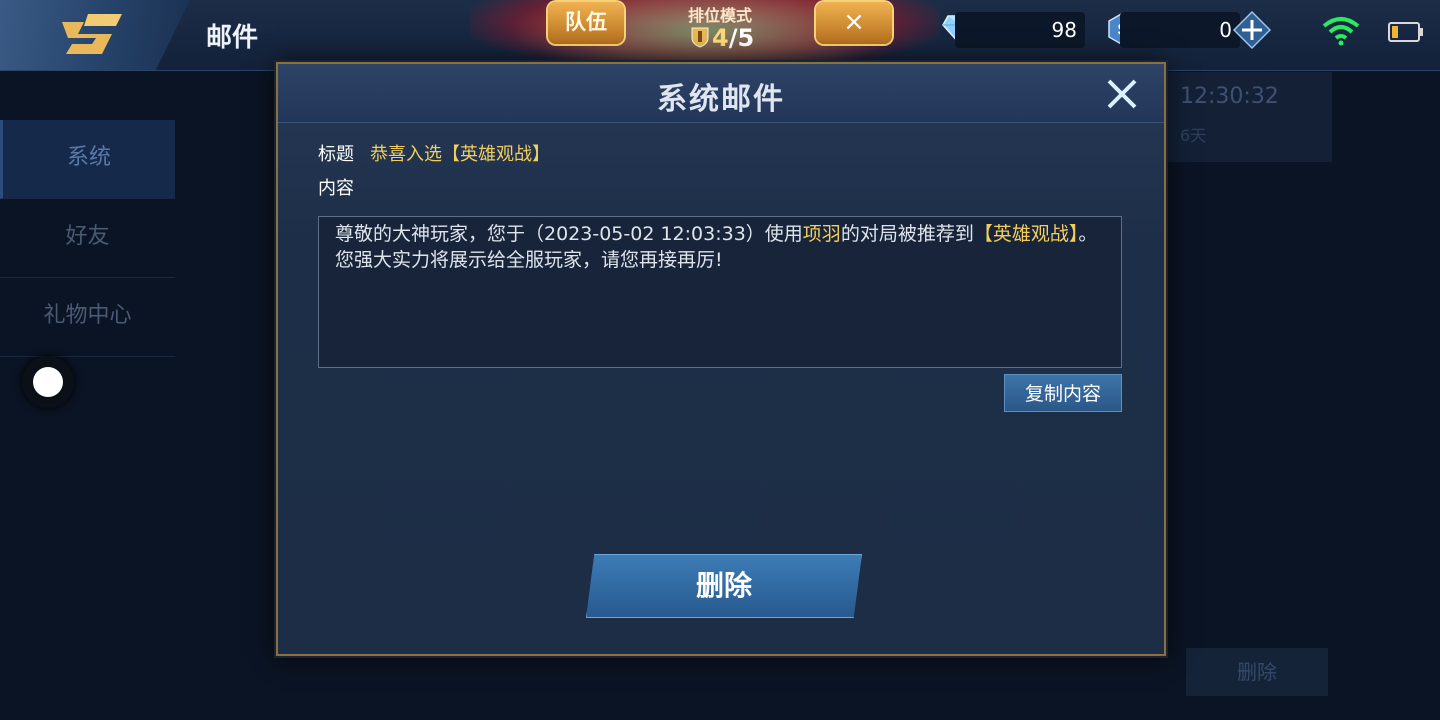  Describe the element at coordinates (1406, 34) in the screenshot. I see `battery-icon` at that location.